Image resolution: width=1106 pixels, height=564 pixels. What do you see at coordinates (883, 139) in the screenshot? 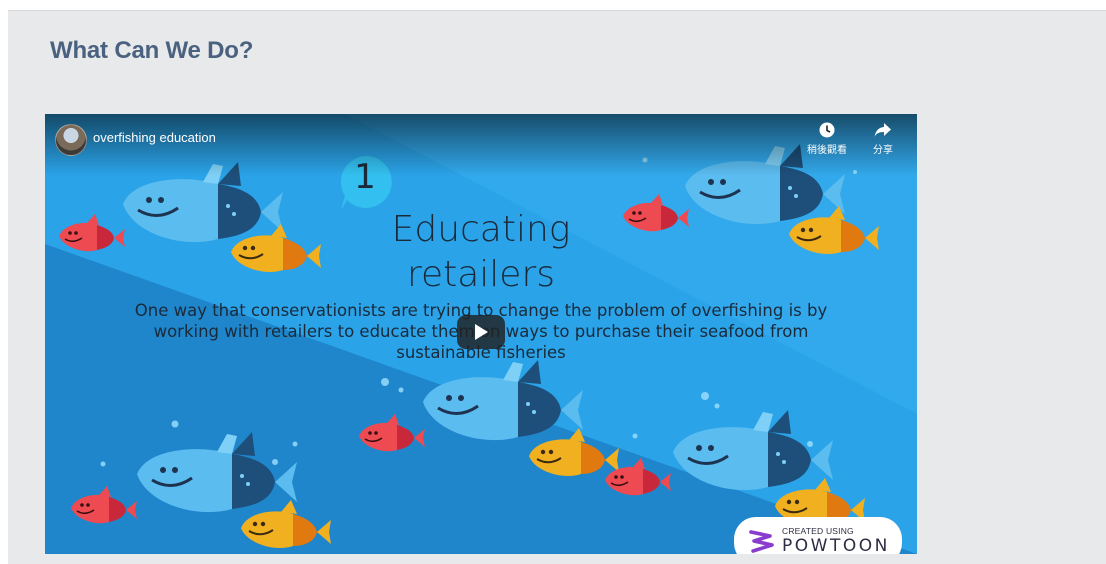
I see `share-button: 分享` at bounding box center [883, 139].